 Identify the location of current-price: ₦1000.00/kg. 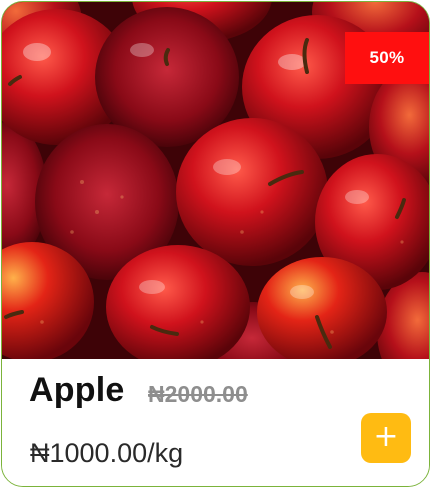
(107, 453).